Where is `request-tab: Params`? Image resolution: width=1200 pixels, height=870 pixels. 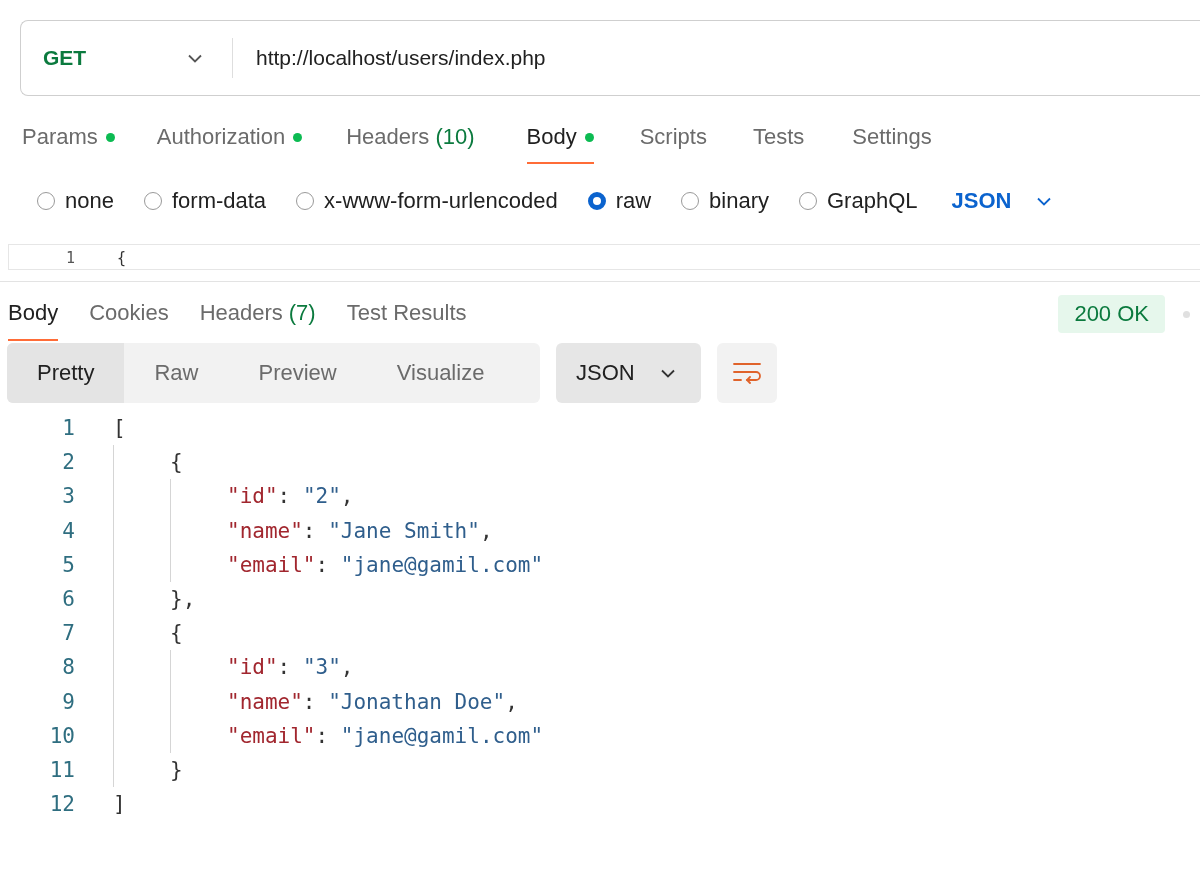
request-tab: Params is located at coordinates (68, 144).